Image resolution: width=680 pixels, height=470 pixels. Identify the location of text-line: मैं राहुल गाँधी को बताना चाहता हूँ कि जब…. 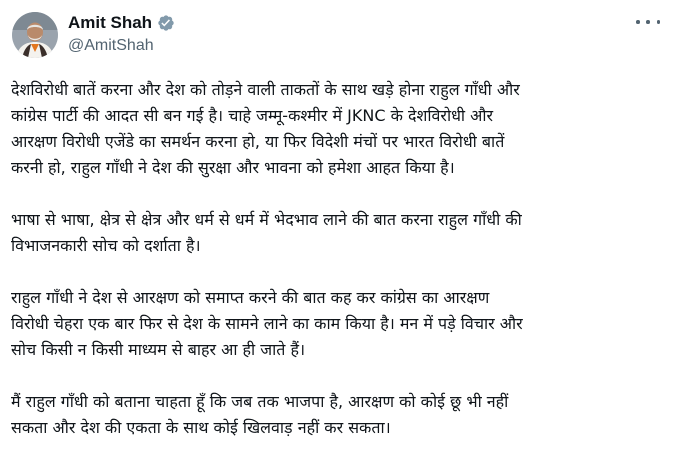
(260, 401).